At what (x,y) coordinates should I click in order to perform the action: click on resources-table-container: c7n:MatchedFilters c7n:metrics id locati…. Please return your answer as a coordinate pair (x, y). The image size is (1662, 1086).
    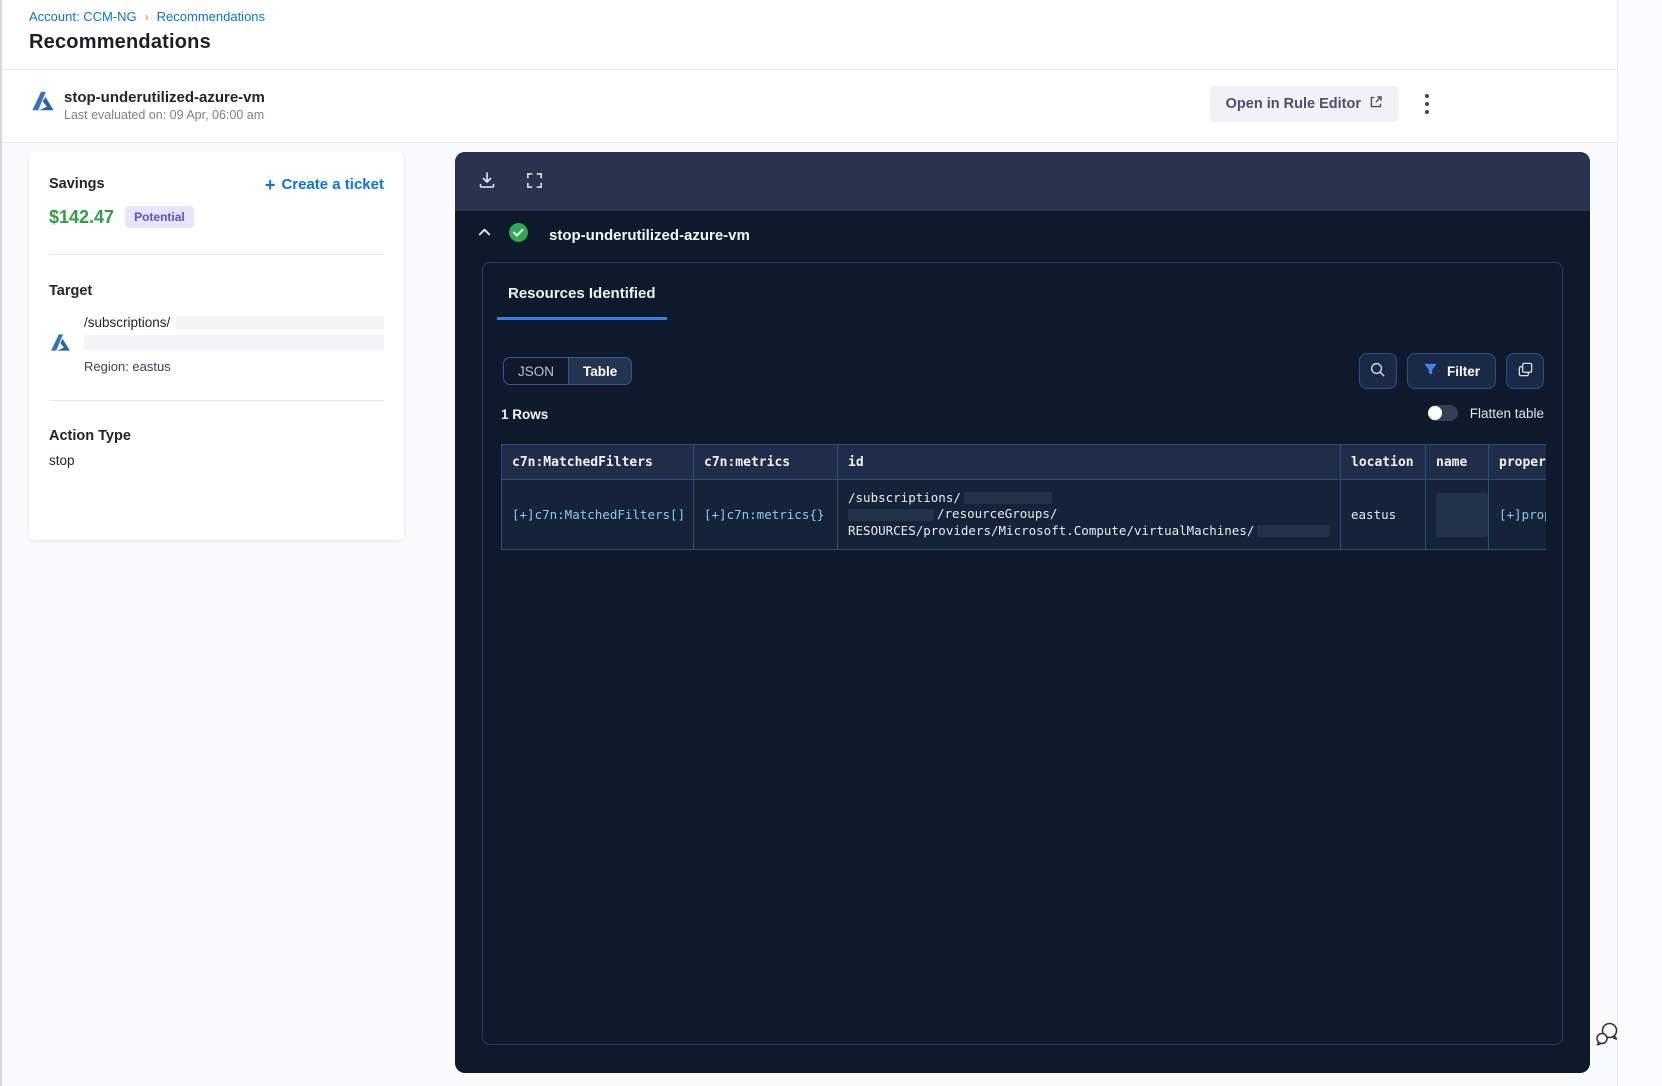
    Looking at the image, I should click on (1023, 497).